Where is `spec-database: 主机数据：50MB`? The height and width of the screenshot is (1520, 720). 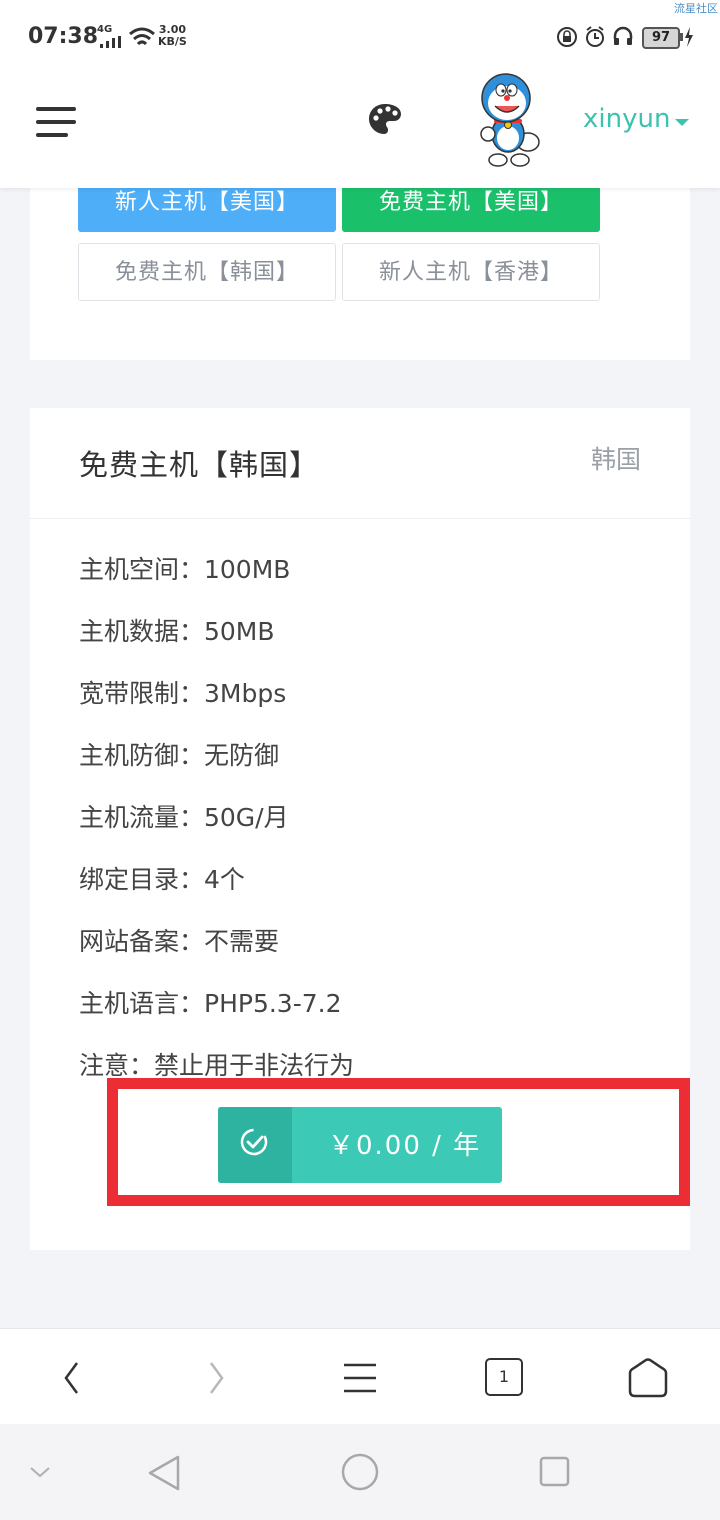
spec-database: 主机数据：50MB is located at coordinates (177, 631).